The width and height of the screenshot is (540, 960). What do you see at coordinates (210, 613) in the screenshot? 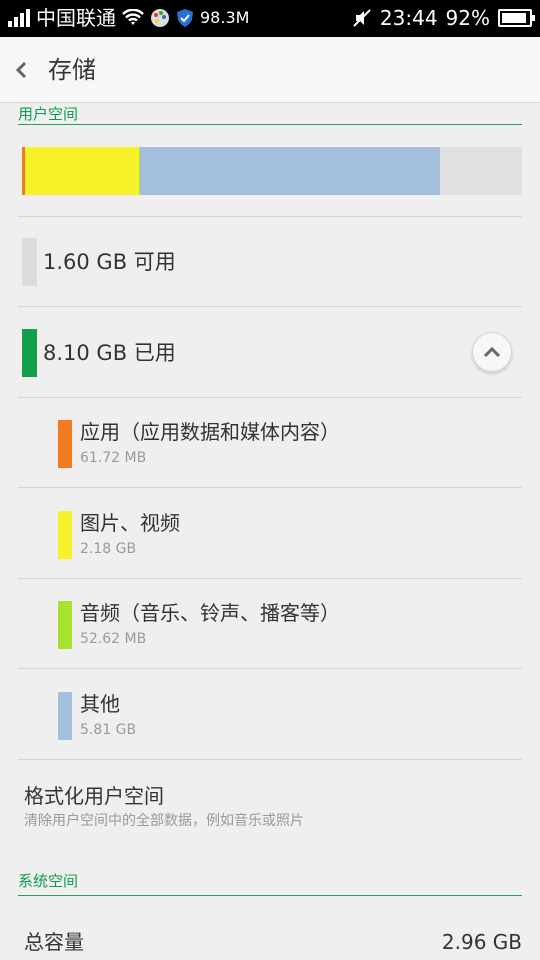
I see `category-label: 音频（音乐、铃声、播客等）` at bounding box center [210, 613].